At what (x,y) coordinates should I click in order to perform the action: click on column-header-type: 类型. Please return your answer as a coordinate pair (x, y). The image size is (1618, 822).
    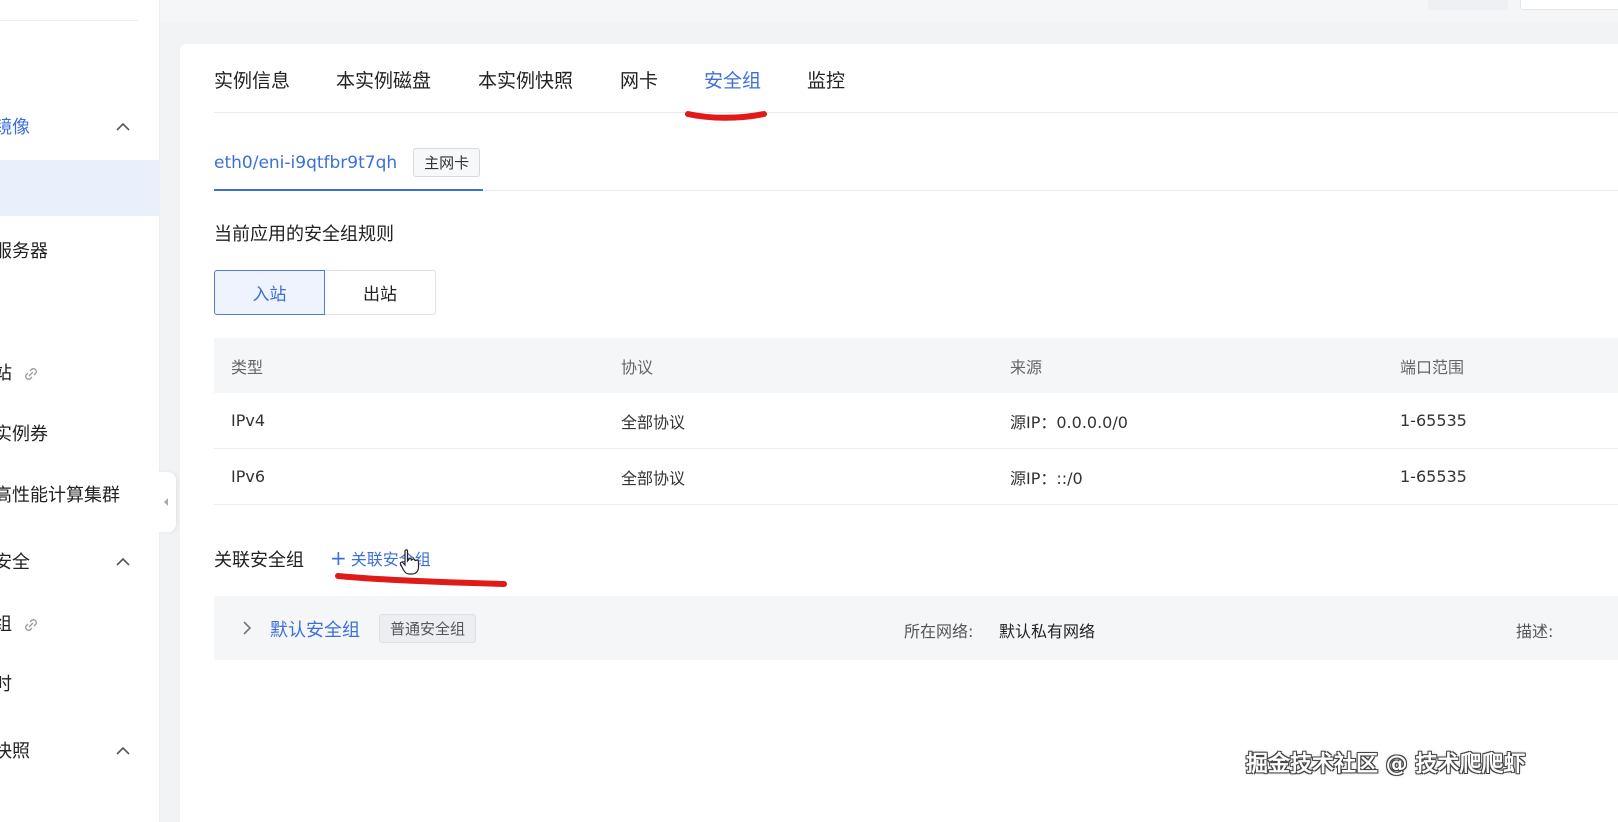
    Looking at the image, I should click on (247, 367).